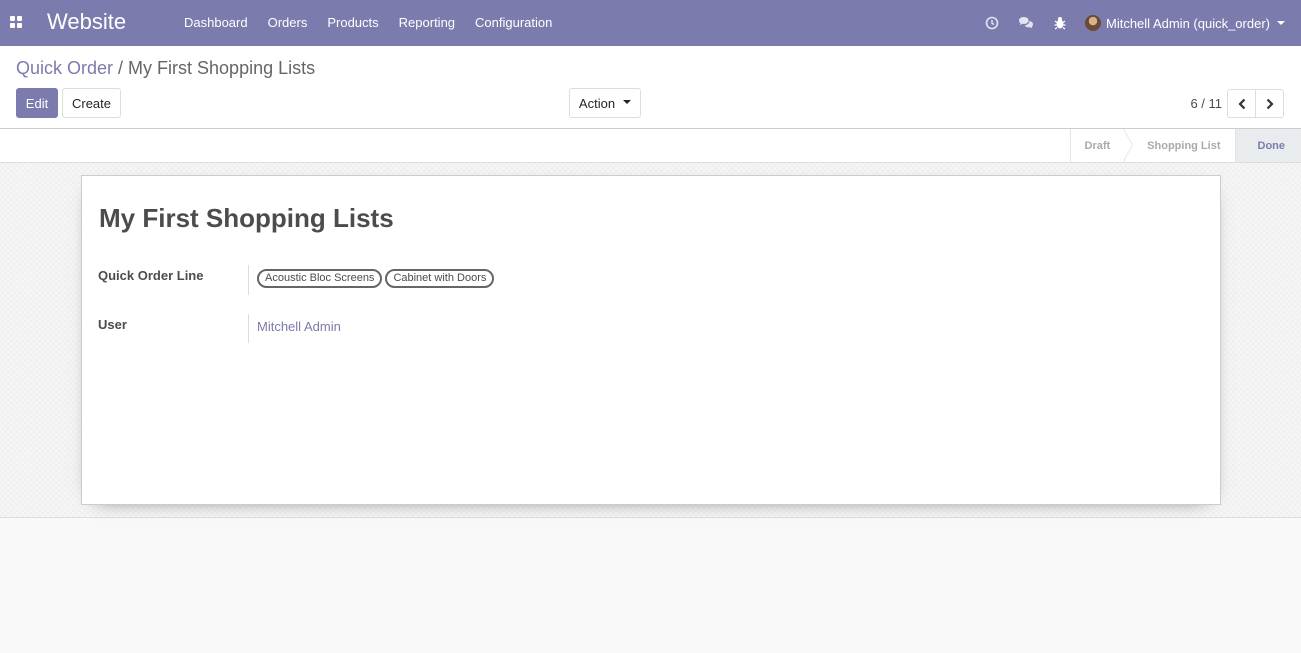 The image size is (1301, 653). I want to click on quick-order-line-tags: Acoustic Bloc Screens Cabinet with Doors, so click(377, 278).